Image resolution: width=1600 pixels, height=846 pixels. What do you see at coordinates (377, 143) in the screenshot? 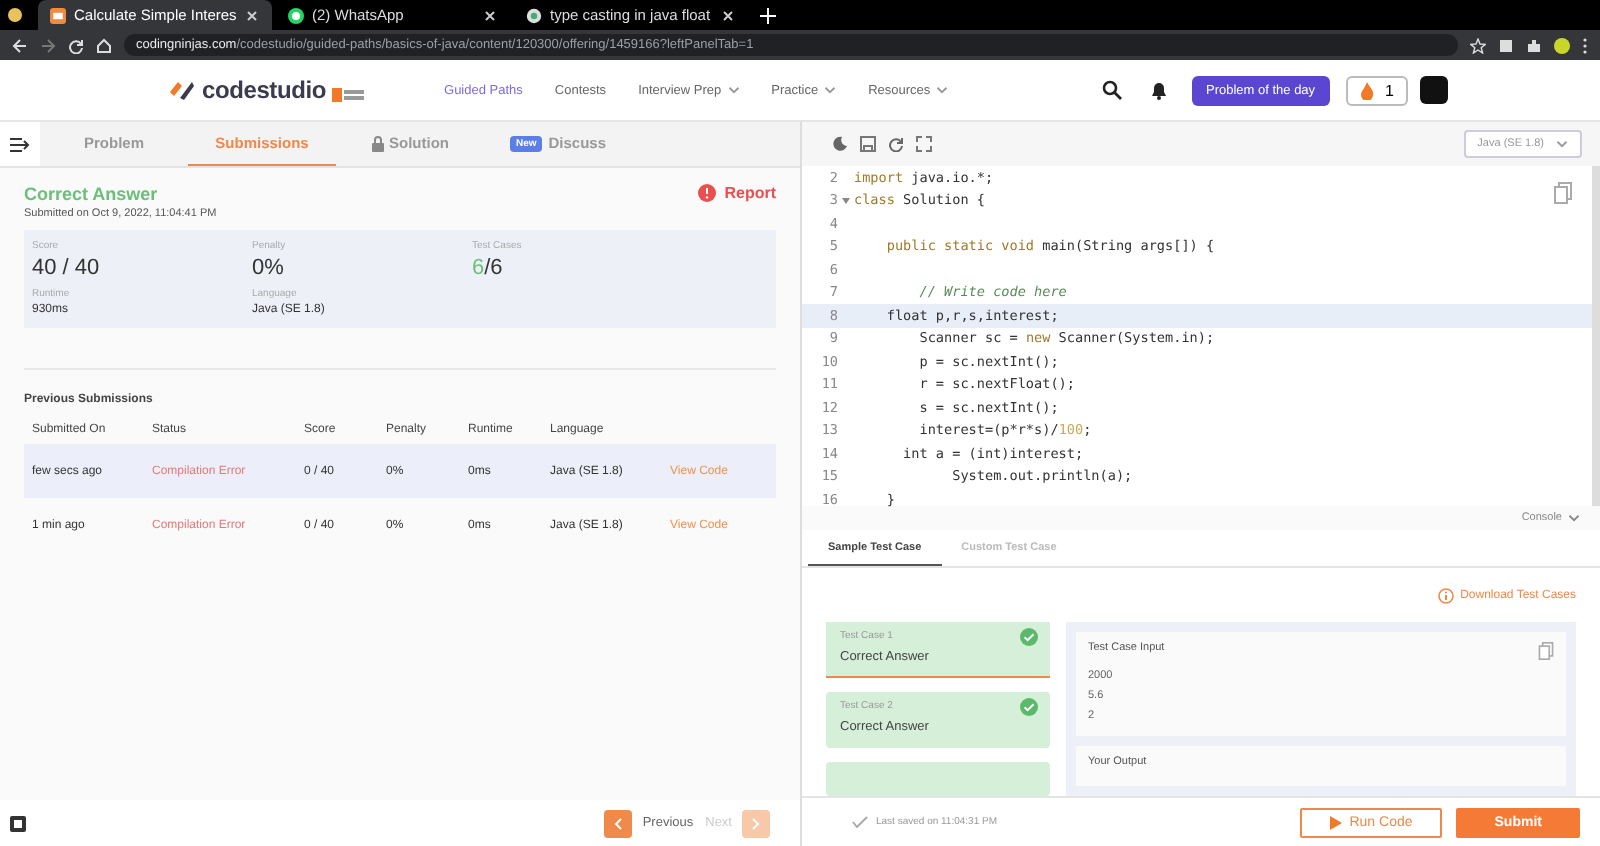
I see `lock-icon` at bounding box center [377, 143].